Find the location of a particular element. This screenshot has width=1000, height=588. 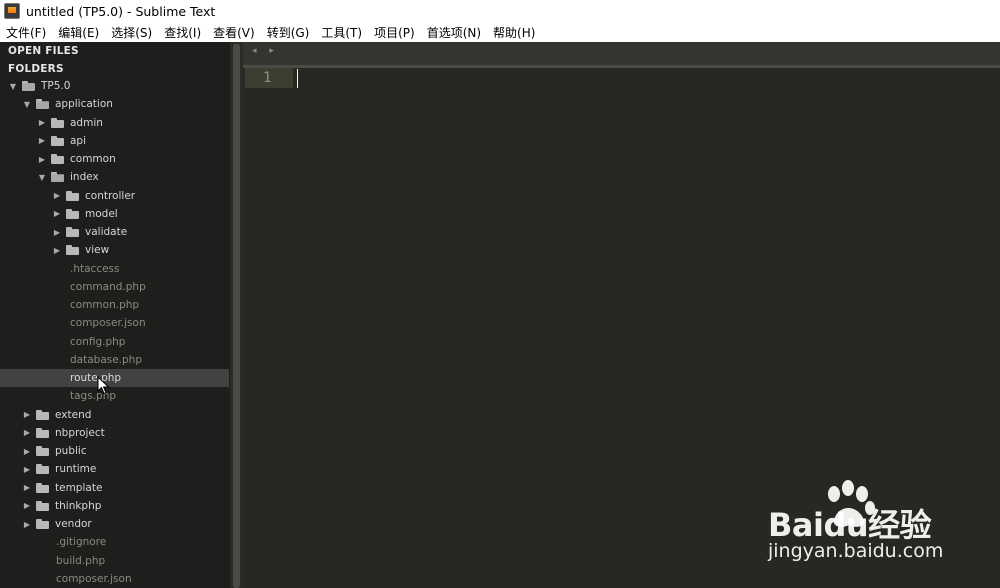

folder-row: ▶ public is located at coordinates (114, 451).